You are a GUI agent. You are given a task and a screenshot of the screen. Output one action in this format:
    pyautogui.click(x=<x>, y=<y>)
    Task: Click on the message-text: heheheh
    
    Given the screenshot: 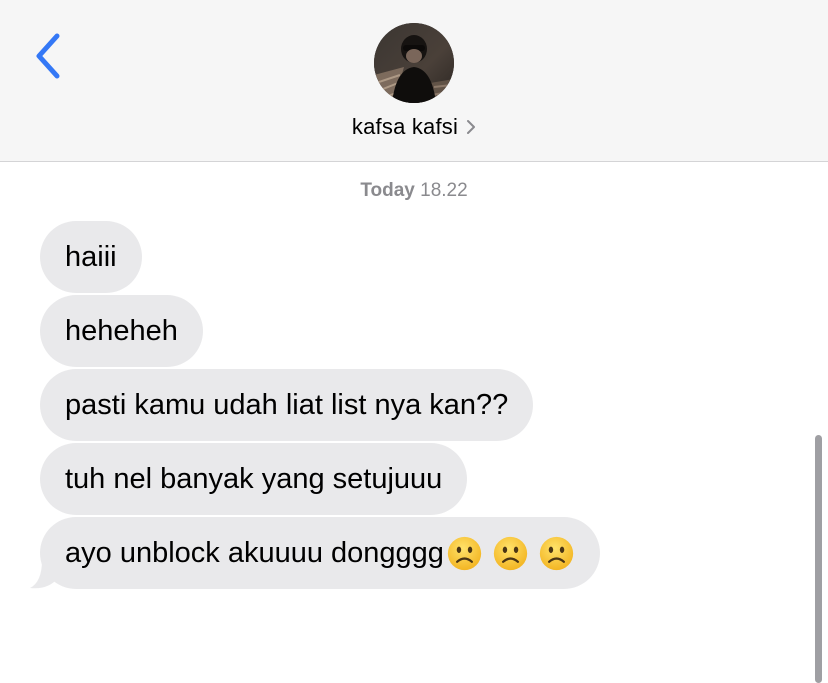 What is the action you would take?
    pyautogui.click(x=121, y=330)
    